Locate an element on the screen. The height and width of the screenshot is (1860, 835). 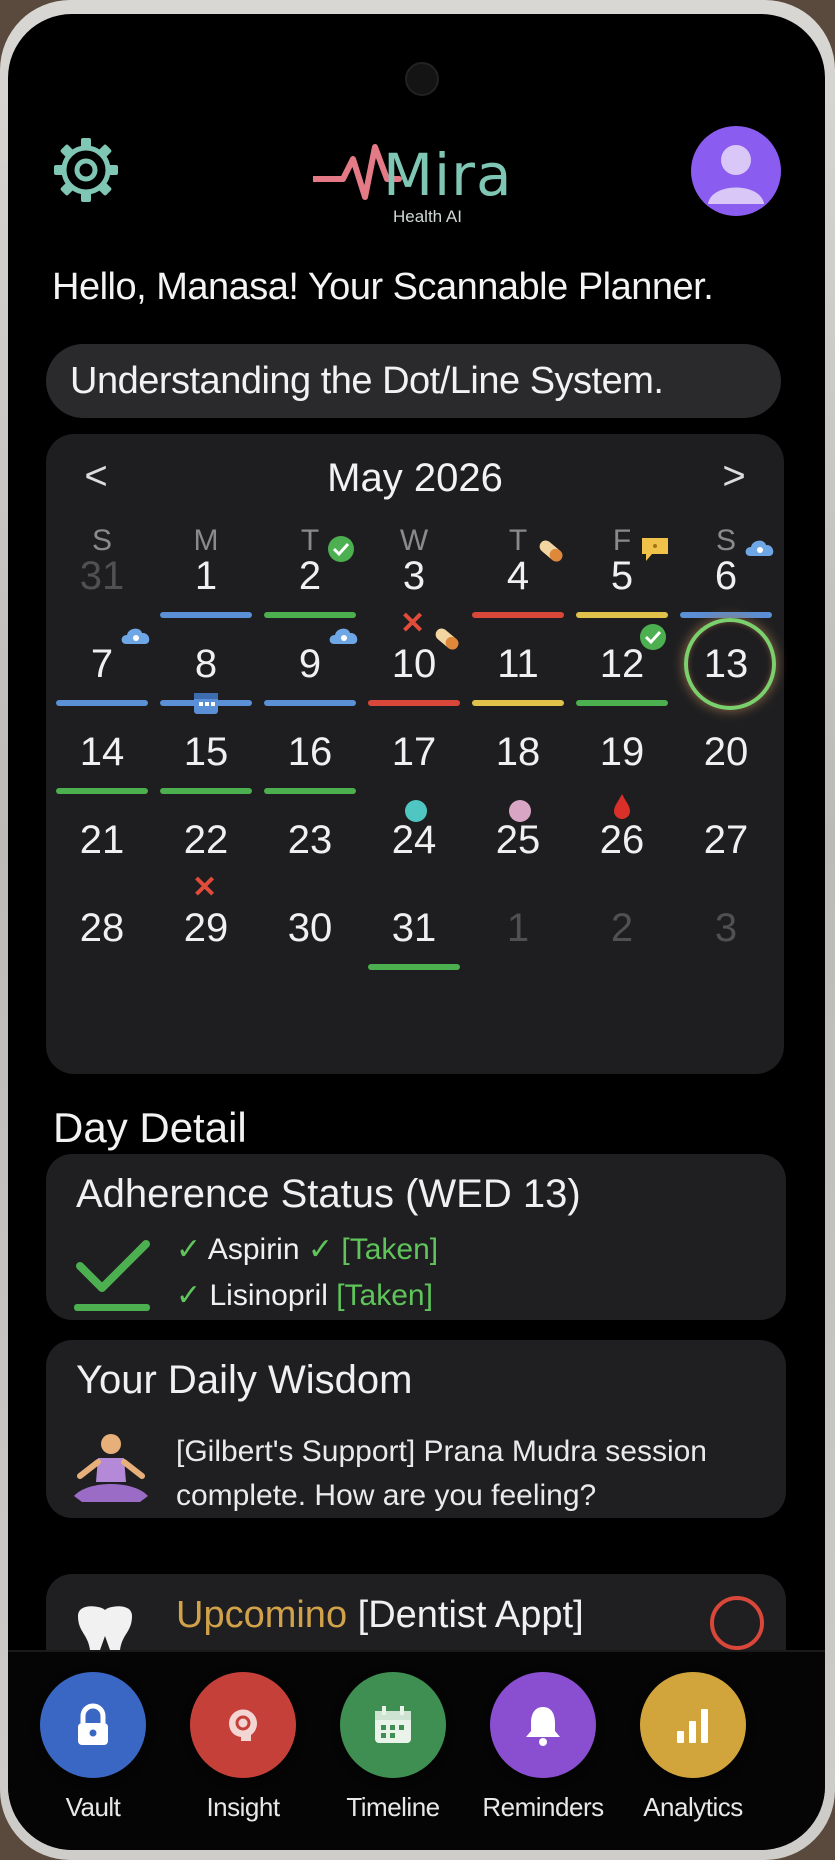
calendar-day: 21 is located at coordinates (102, 856).